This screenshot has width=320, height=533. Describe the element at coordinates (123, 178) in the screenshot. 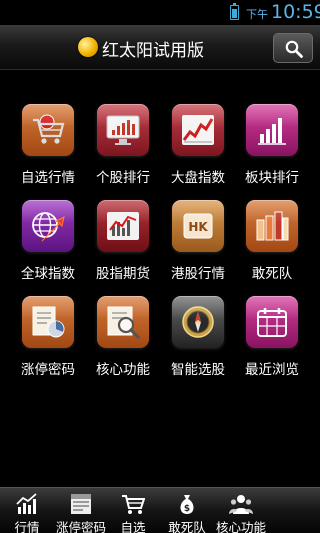

I see `grid-label: 个股排行` at that location.